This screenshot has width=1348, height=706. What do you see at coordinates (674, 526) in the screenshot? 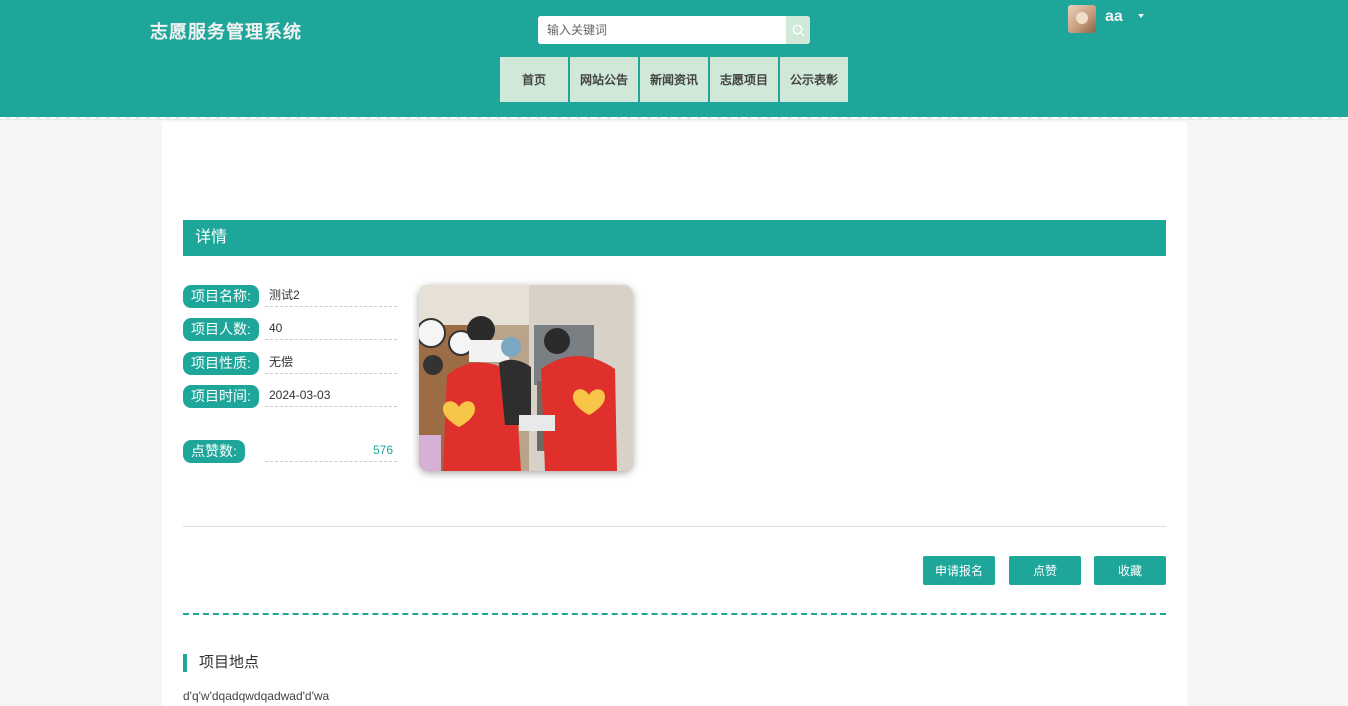
I see `content-divider` at bounding box center [674, 526].